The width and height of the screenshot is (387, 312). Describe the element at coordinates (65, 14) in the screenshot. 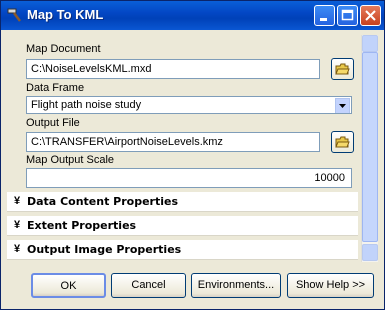

I see `window-title: Map To KML` at that location.